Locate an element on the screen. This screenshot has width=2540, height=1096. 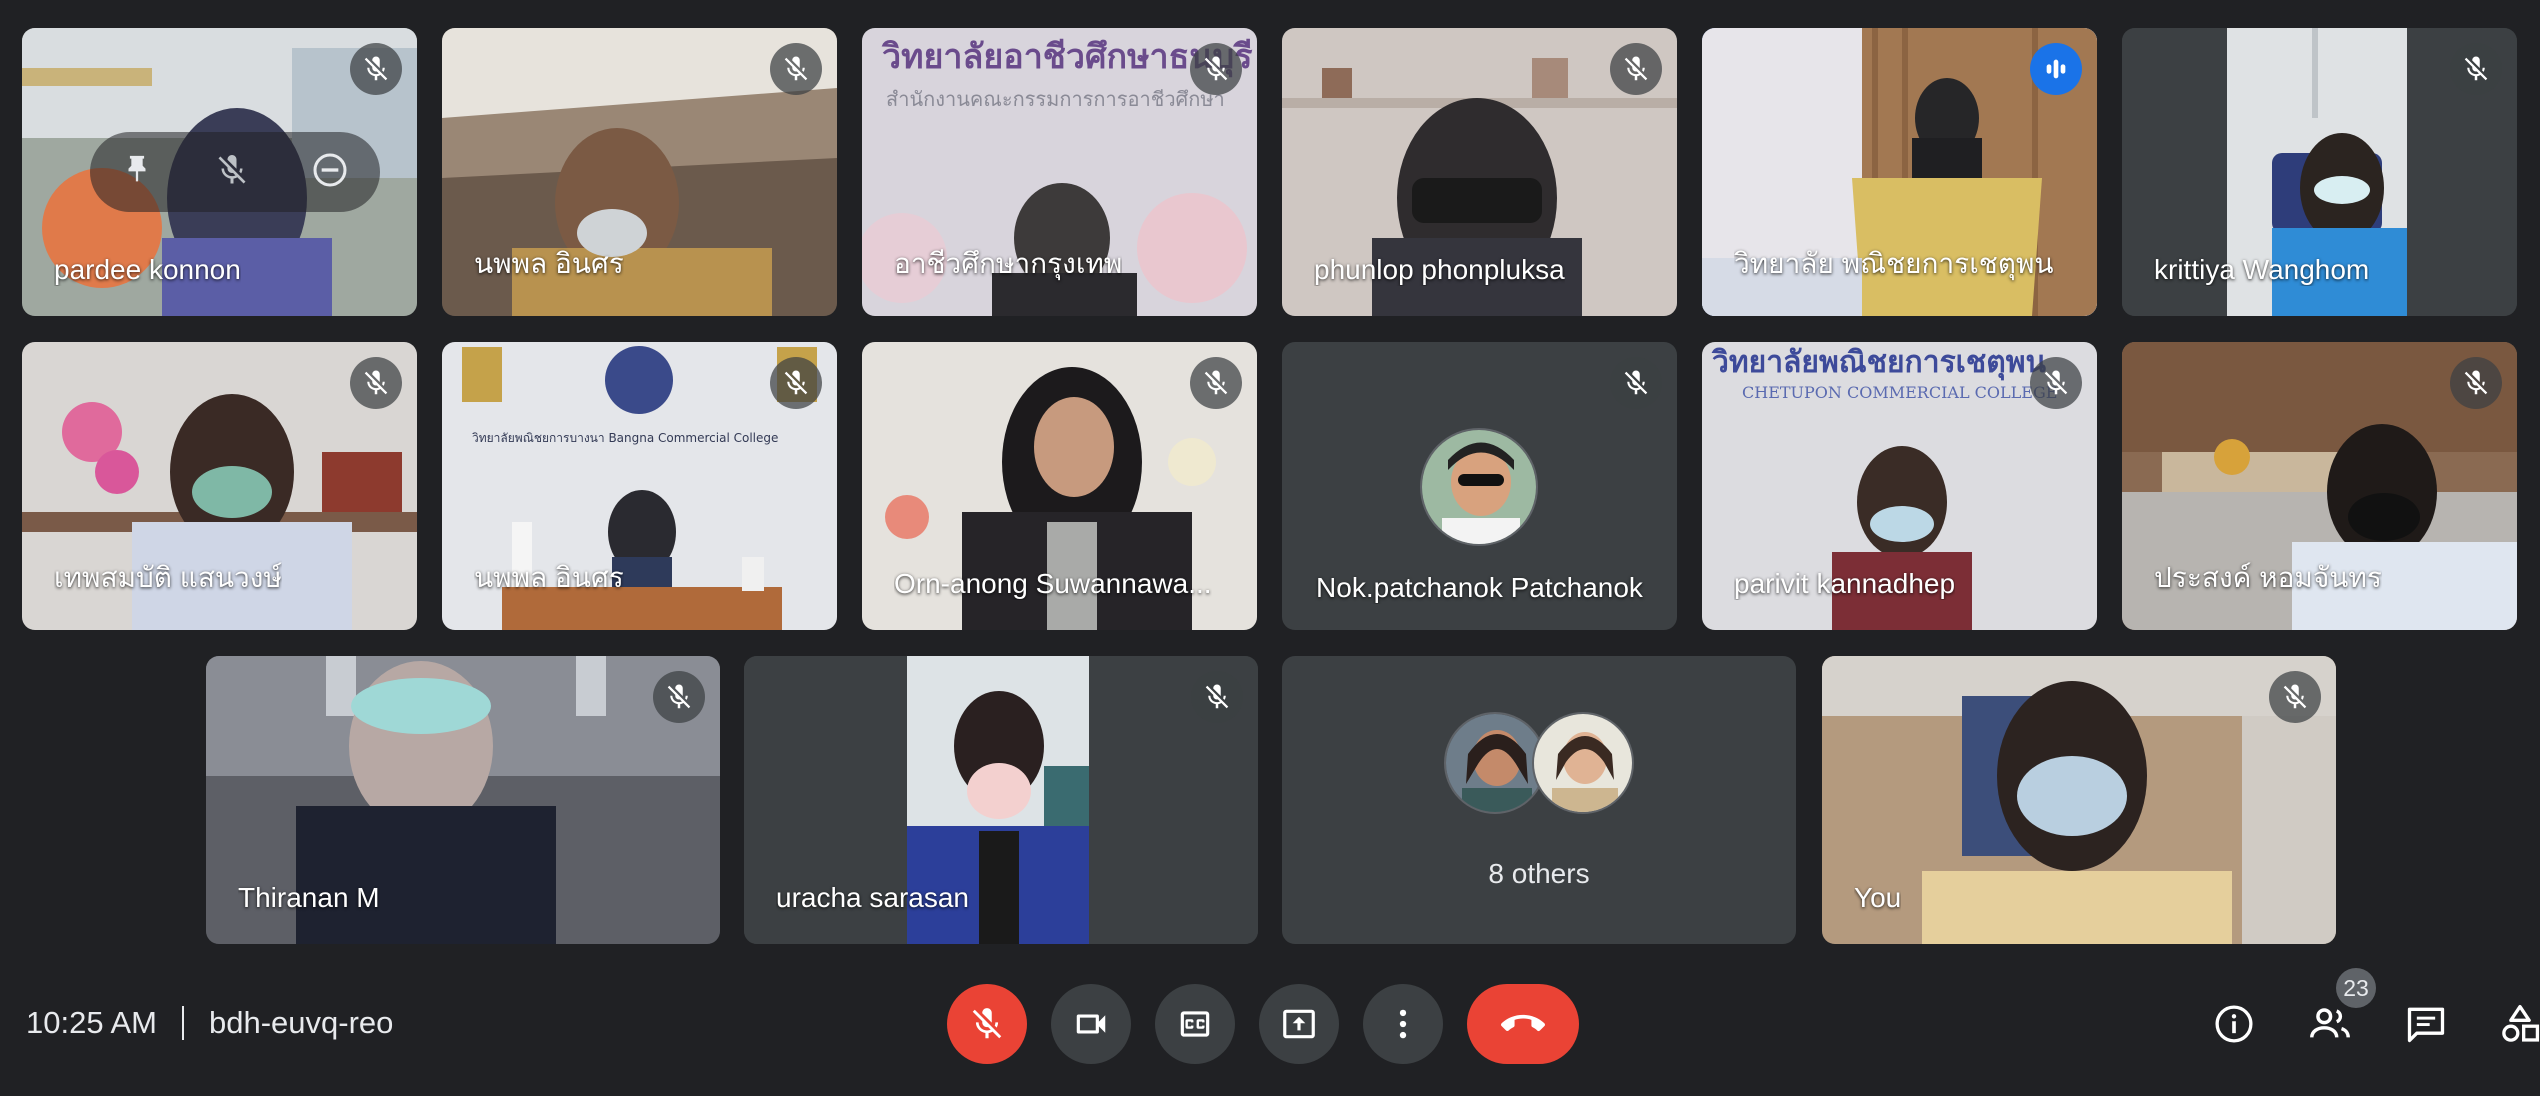
participant-name: Nok.patchanok Patchanok is located at coordinates (1479, 587).